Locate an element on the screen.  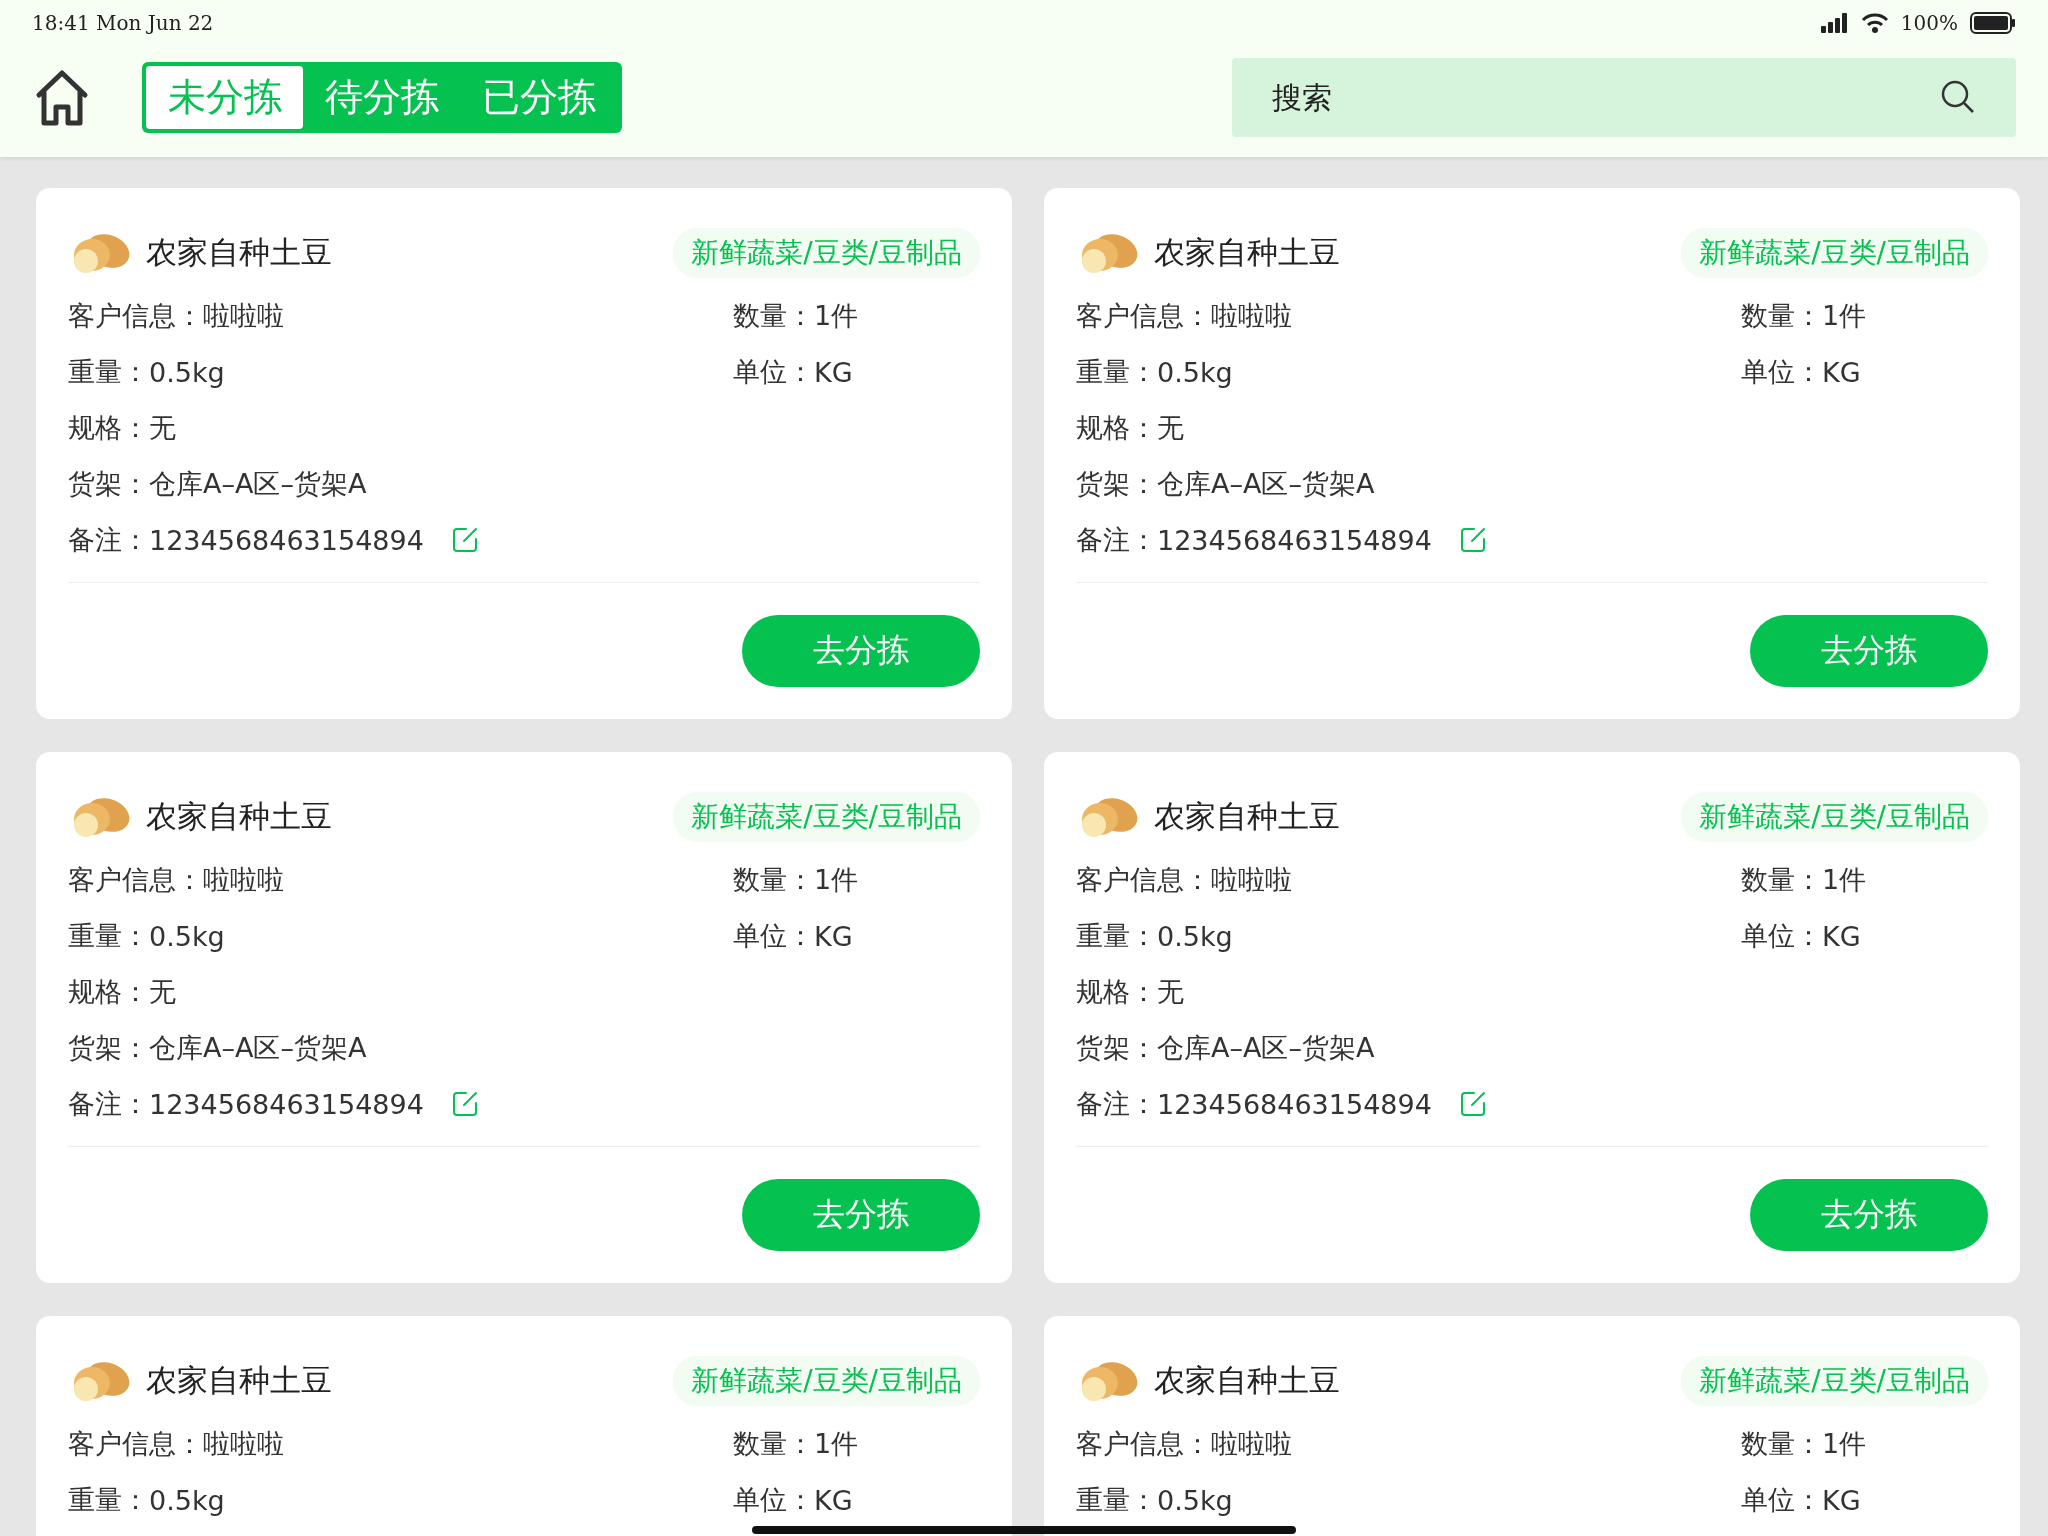
tab: 已分拣 is located at coordinates (539, 97).